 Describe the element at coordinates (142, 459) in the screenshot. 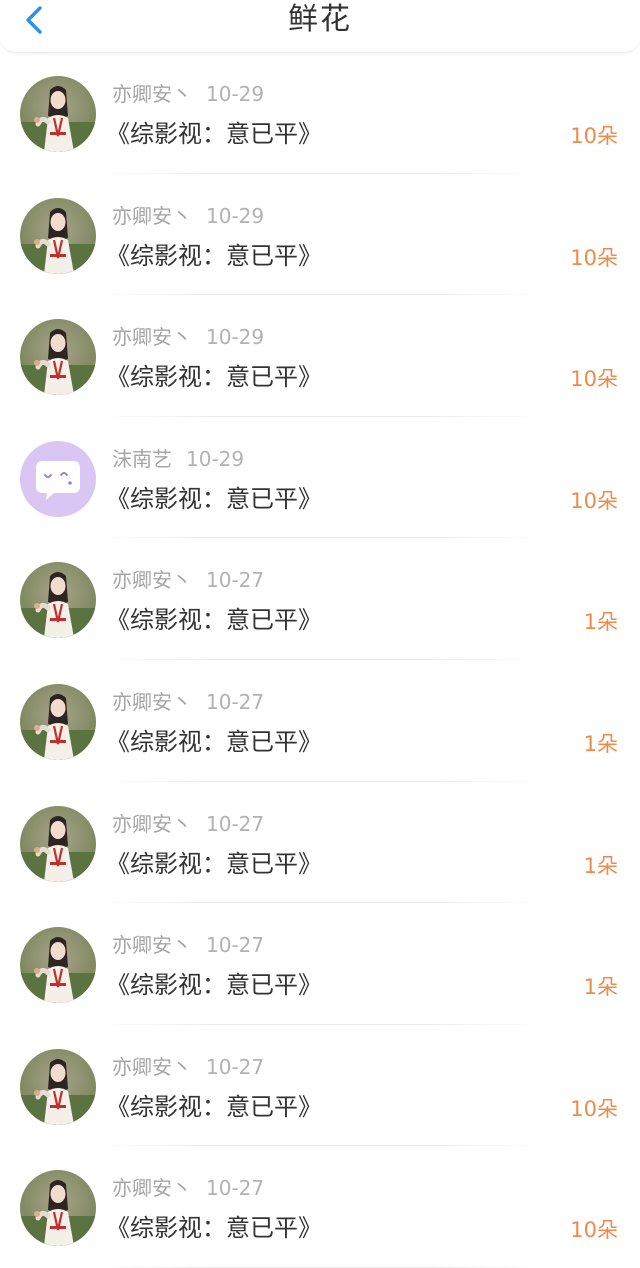

I see `user-name: 沫南艺` at that location.